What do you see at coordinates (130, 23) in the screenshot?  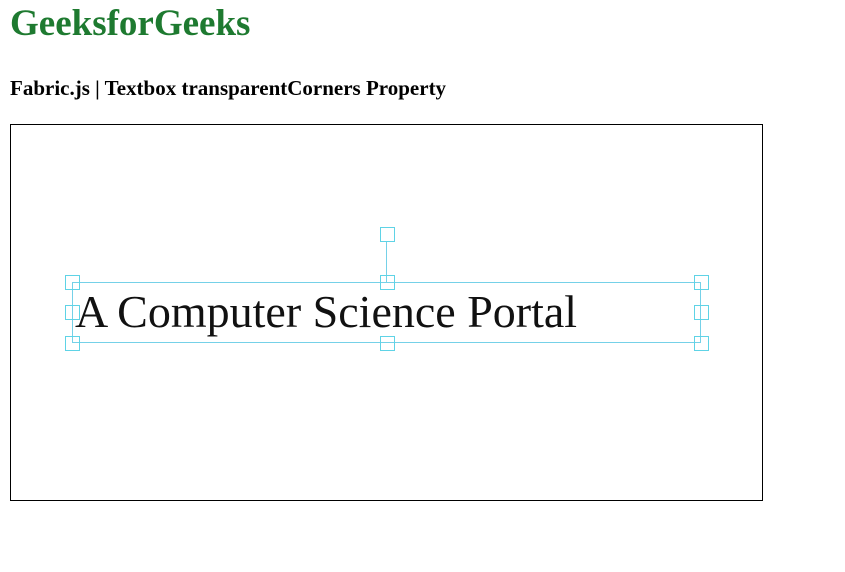 I see `page-brand-title: GeeksforGeeks` at bounding box center [130, 23].